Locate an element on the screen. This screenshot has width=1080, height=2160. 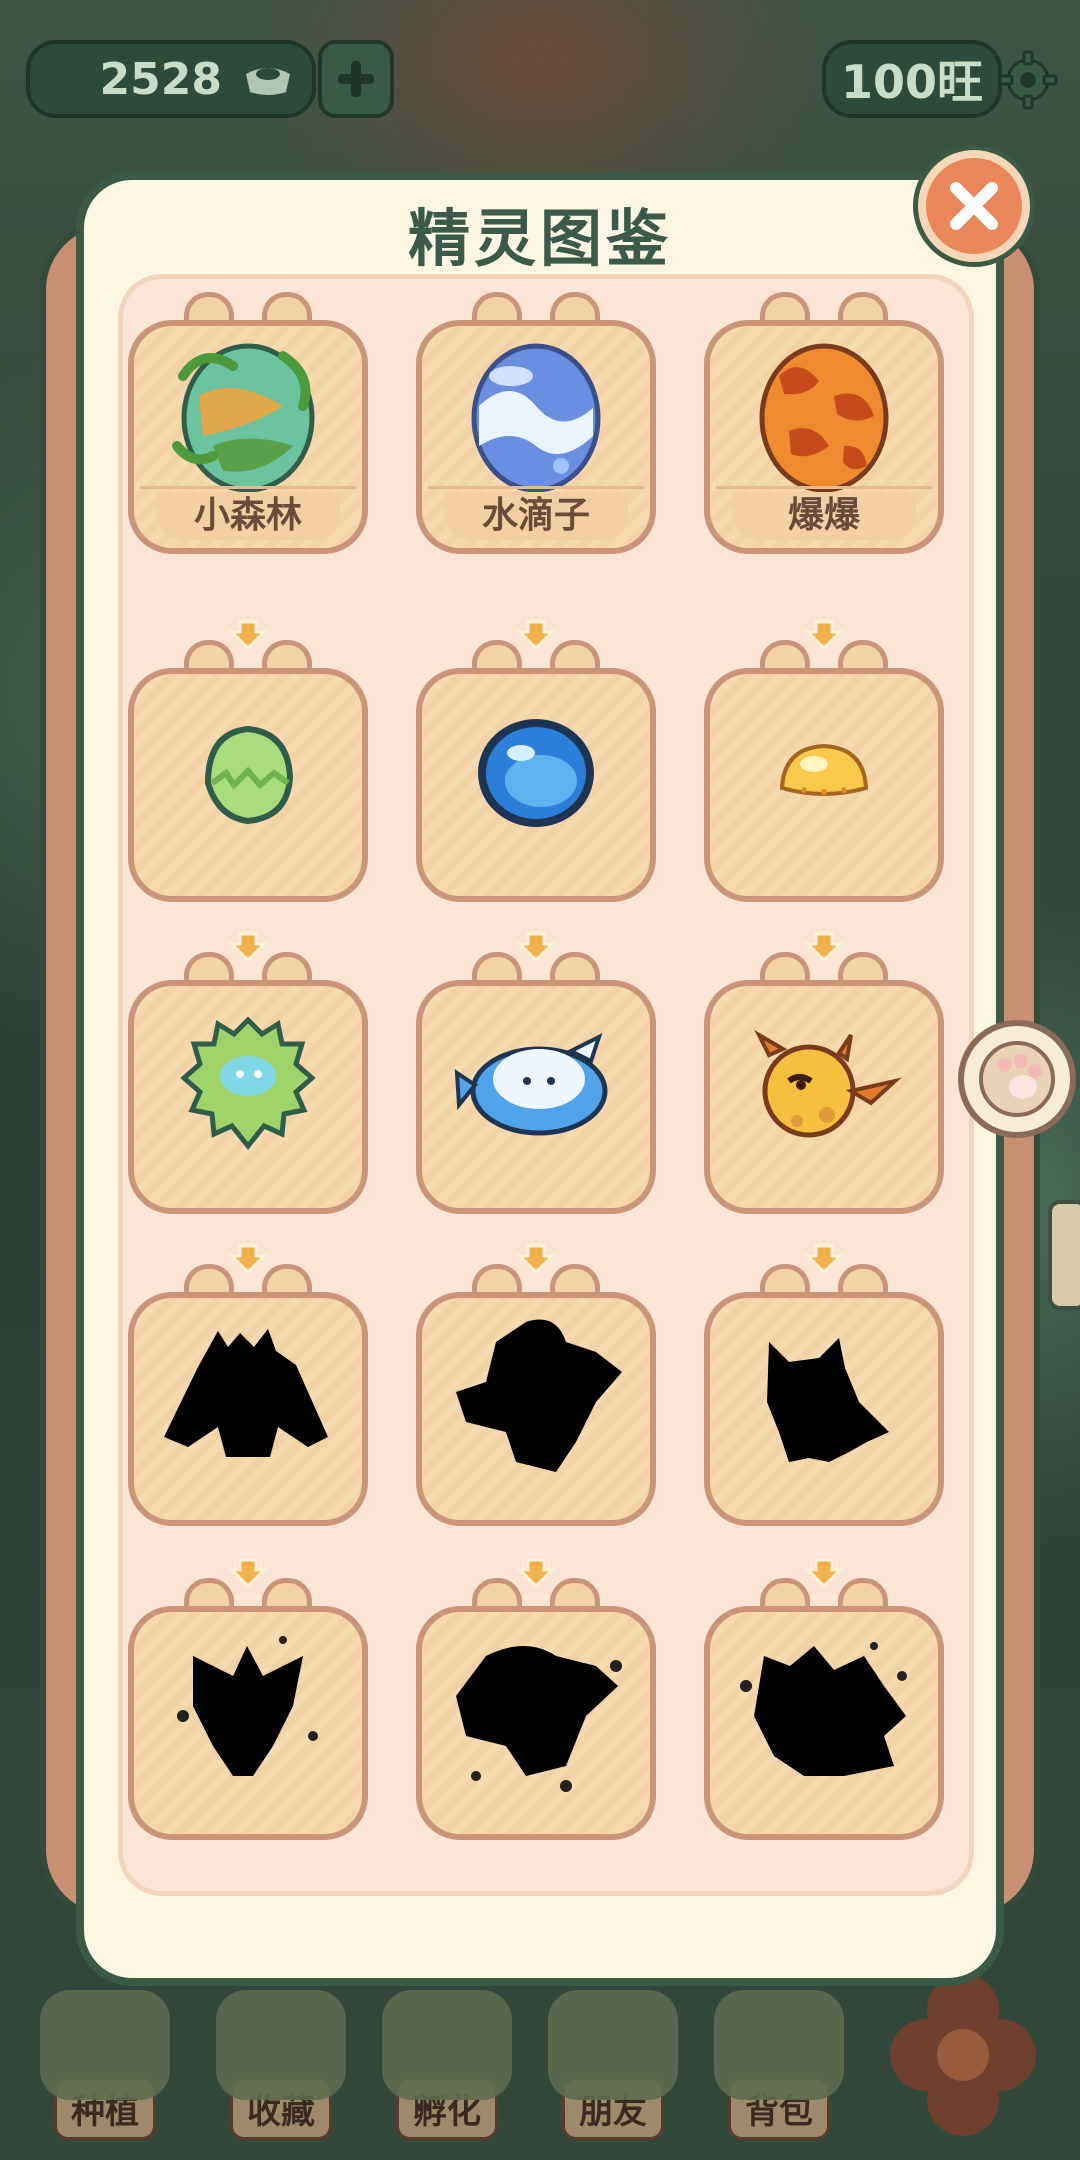
close-button is located at coordinates (974, 206).